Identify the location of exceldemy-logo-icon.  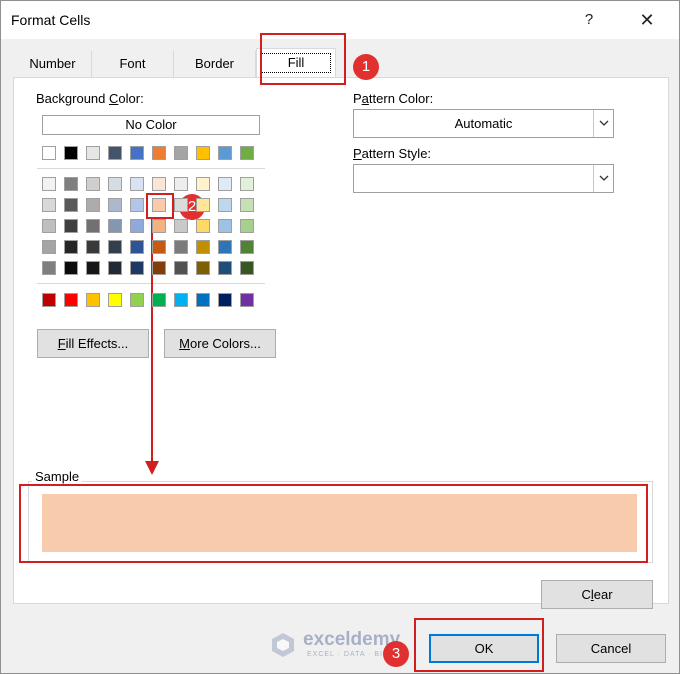
(283, 645).